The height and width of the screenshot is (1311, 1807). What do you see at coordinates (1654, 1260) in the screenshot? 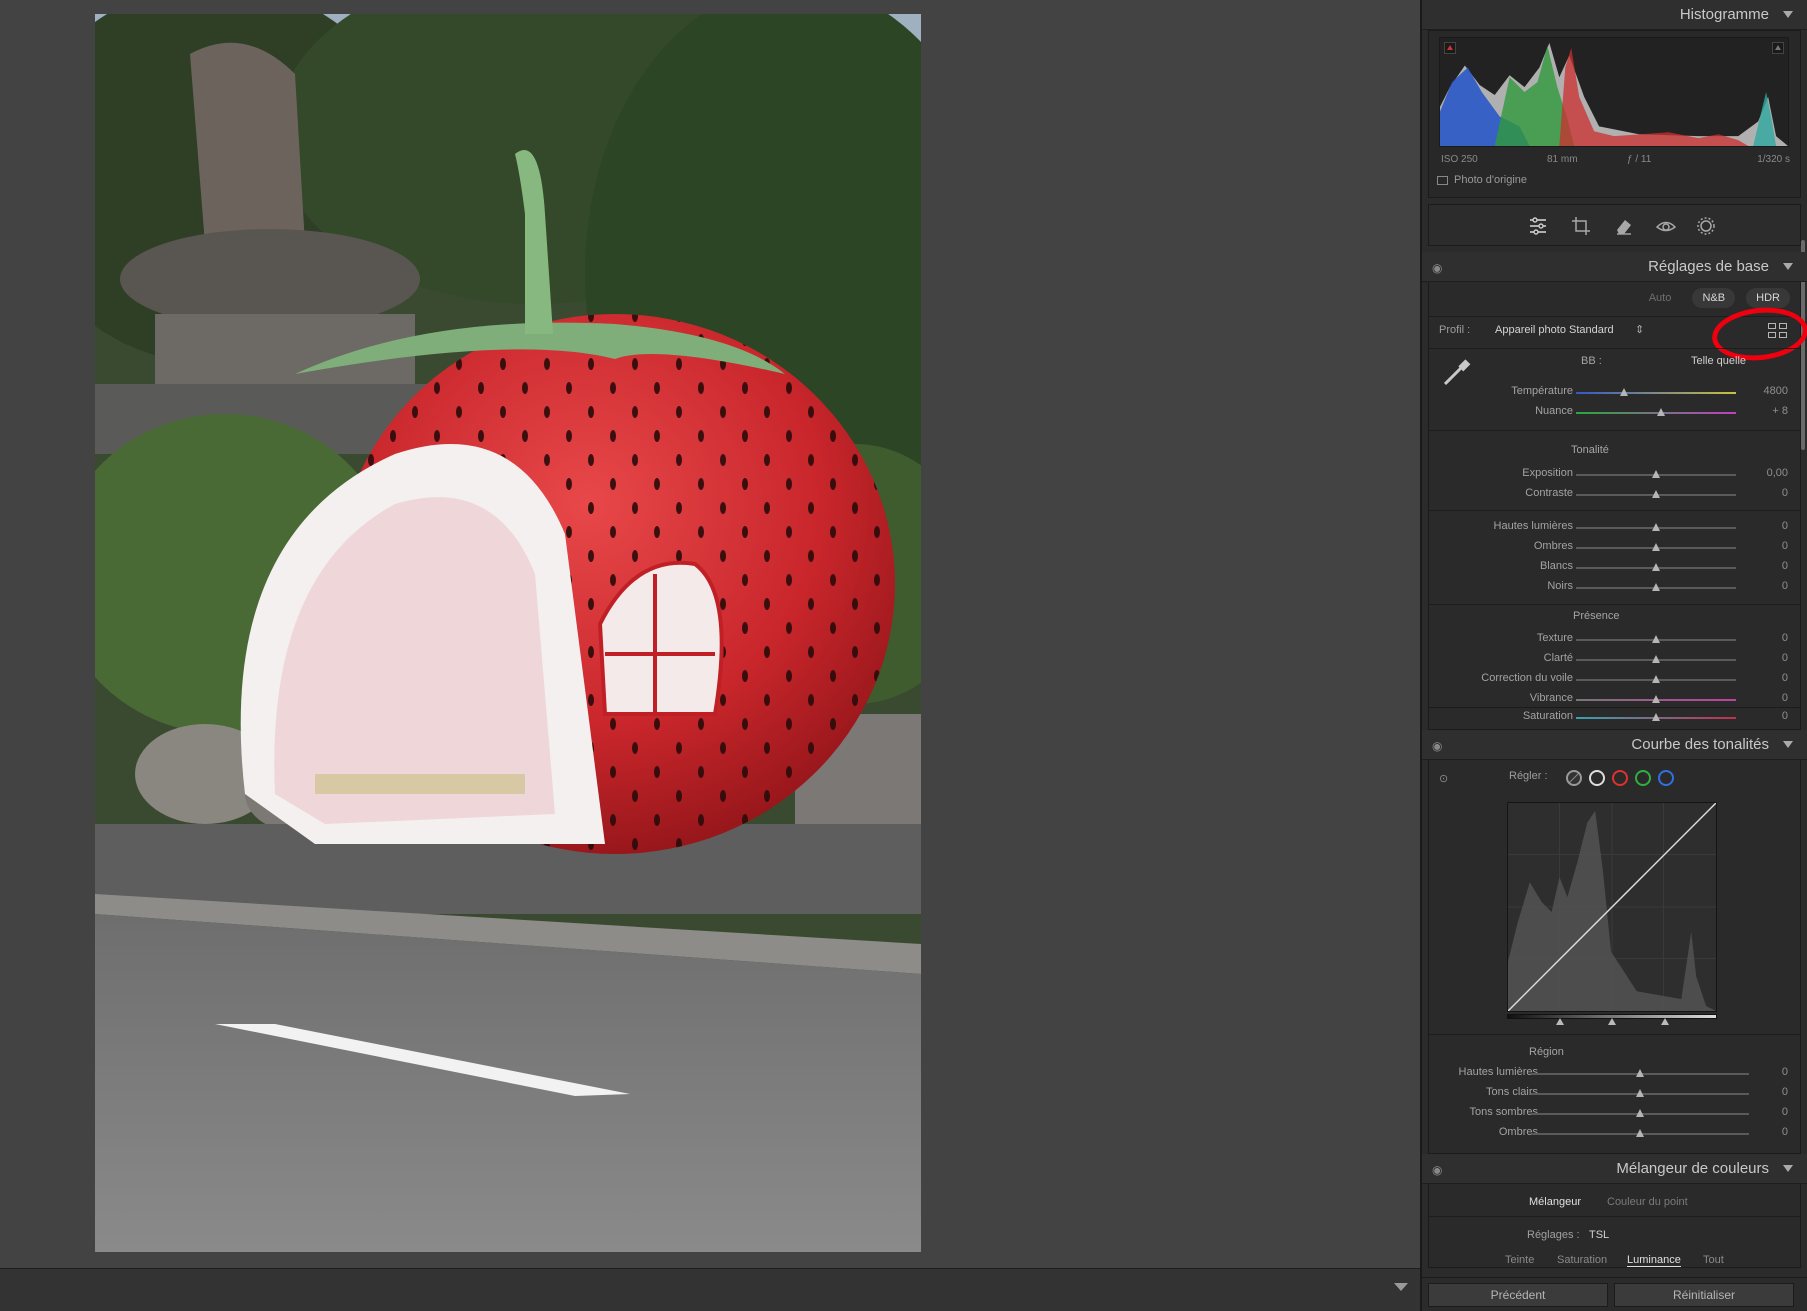
I see `luminance-subtab: Luminance` at bounding box center [1654, 1260].